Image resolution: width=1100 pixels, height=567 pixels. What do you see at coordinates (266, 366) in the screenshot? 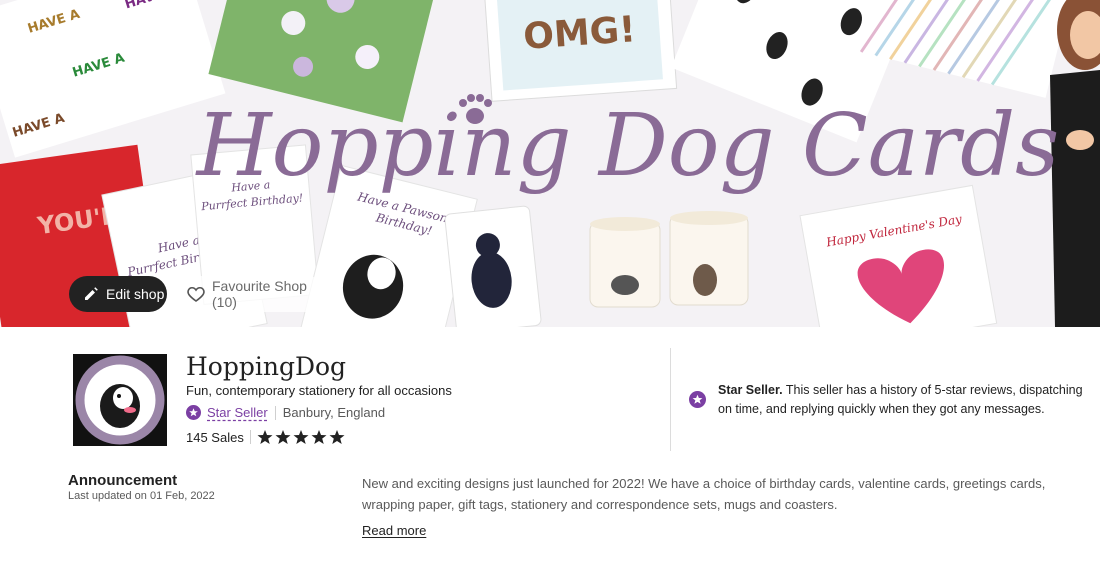
I see `shop-name: HoppingDog` at bounding box center [266, 366].